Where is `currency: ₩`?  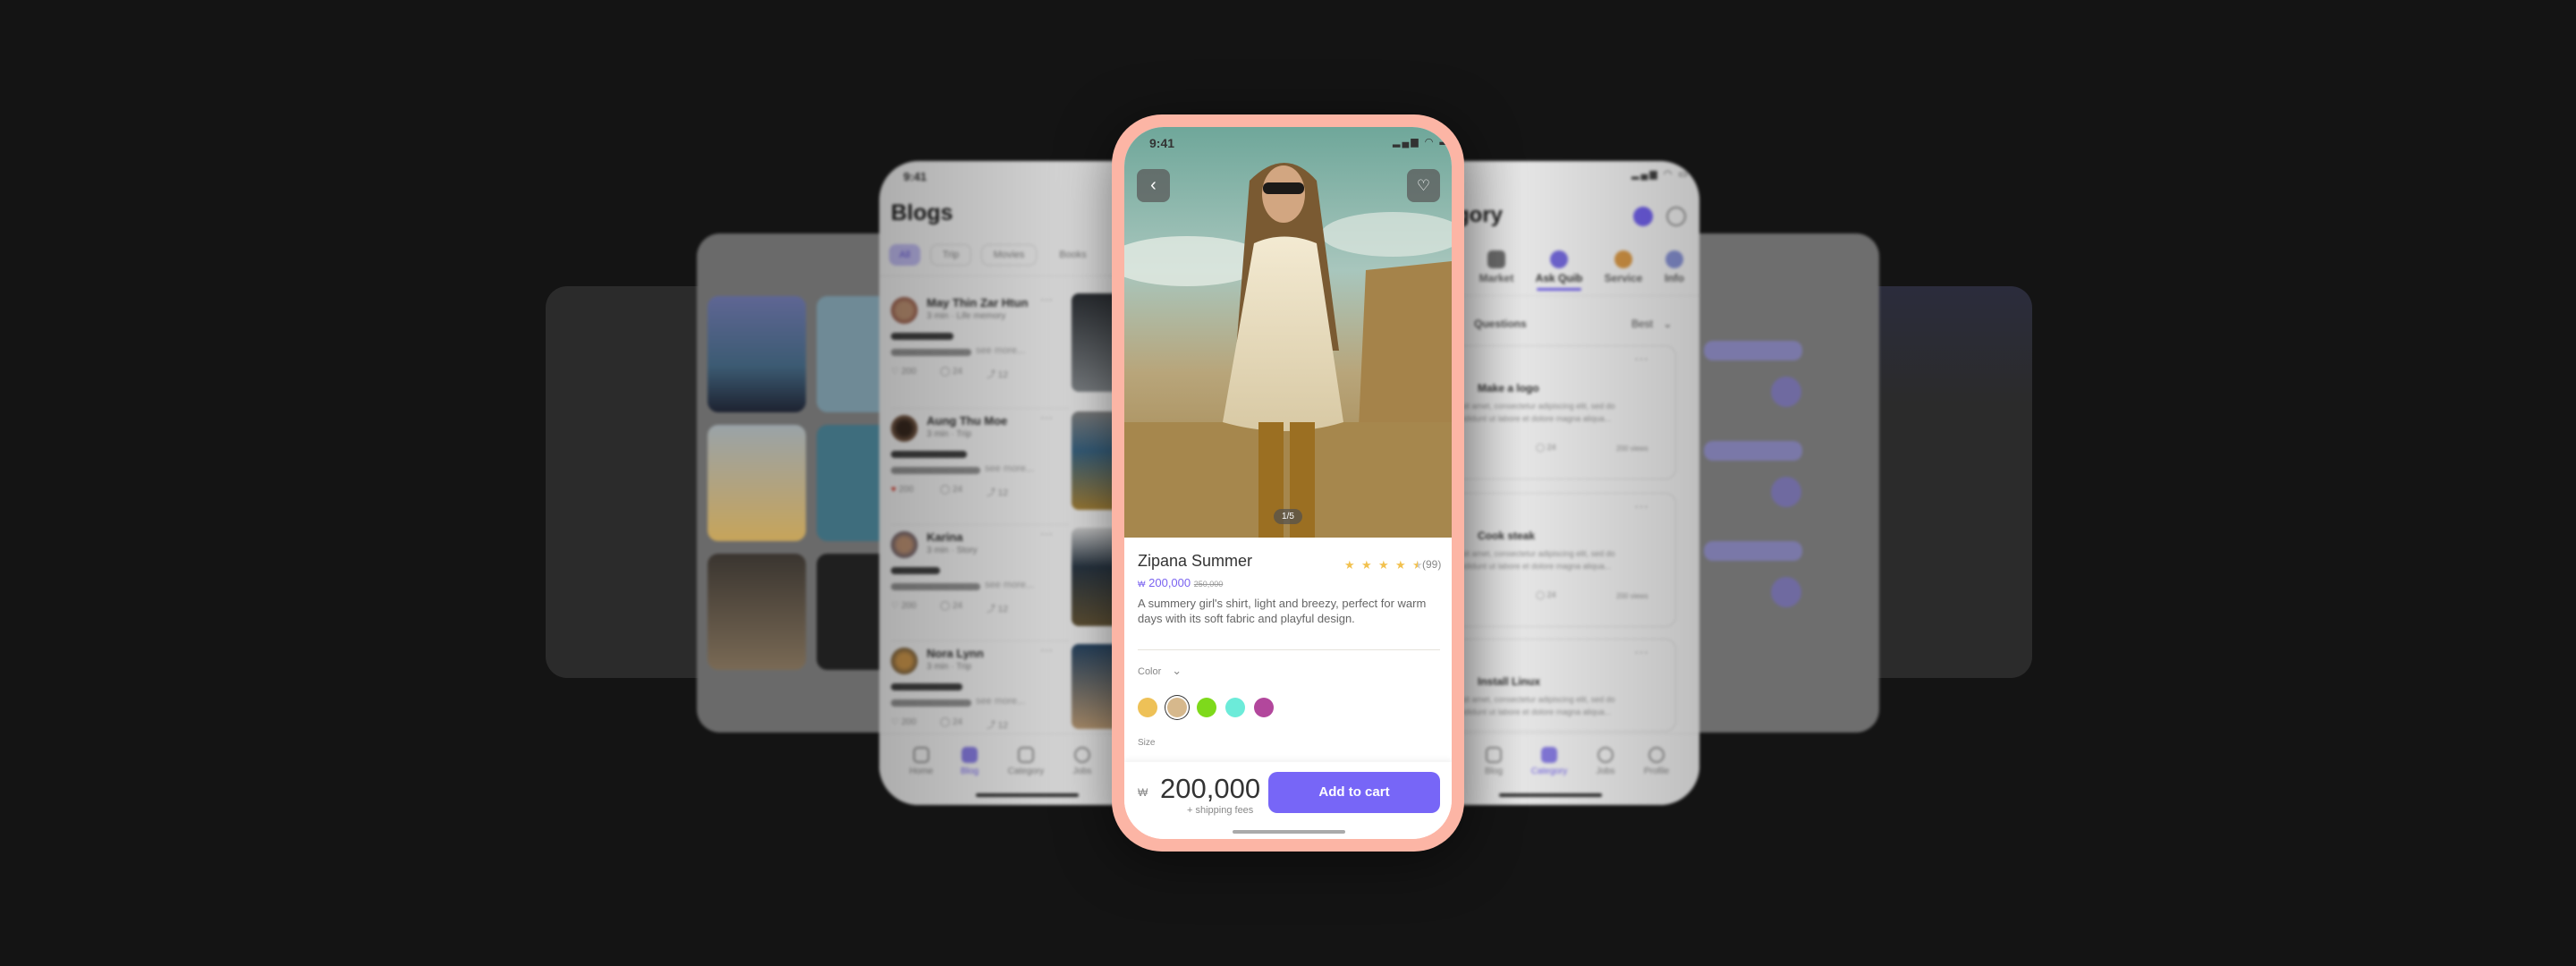 currency: ₩ is located at coordinates (1142, 584).